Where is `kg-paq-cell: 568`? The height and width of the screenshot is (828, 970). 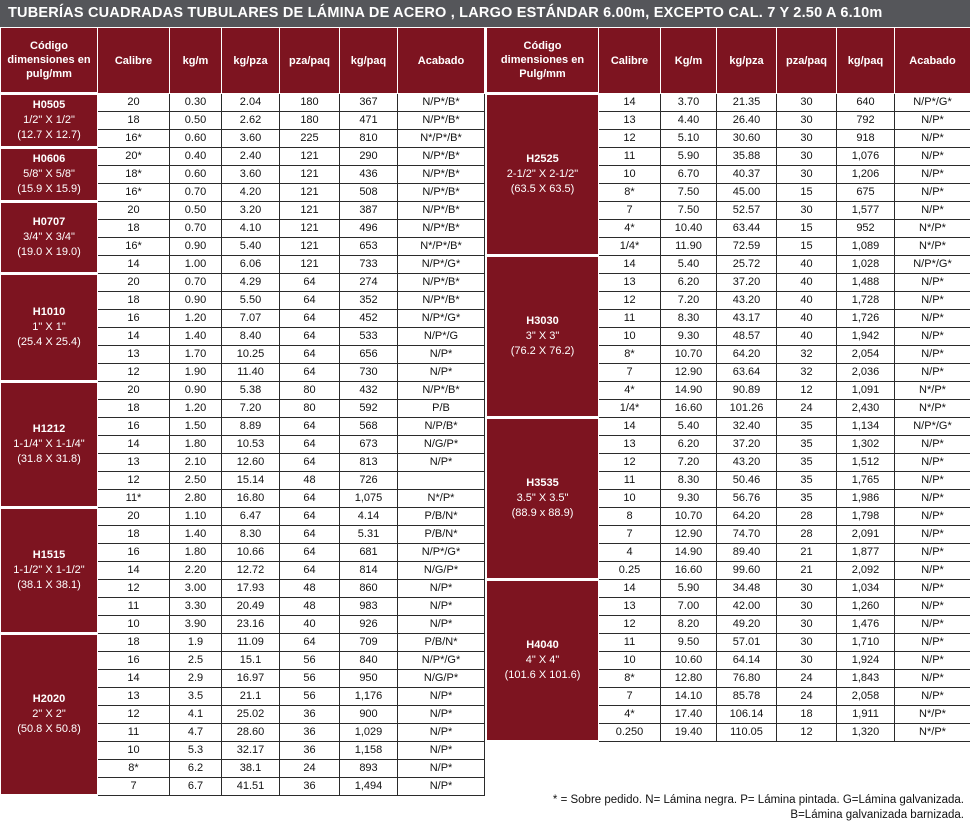
kg-paq-cell: 568 is located at coordinates (368, 426).